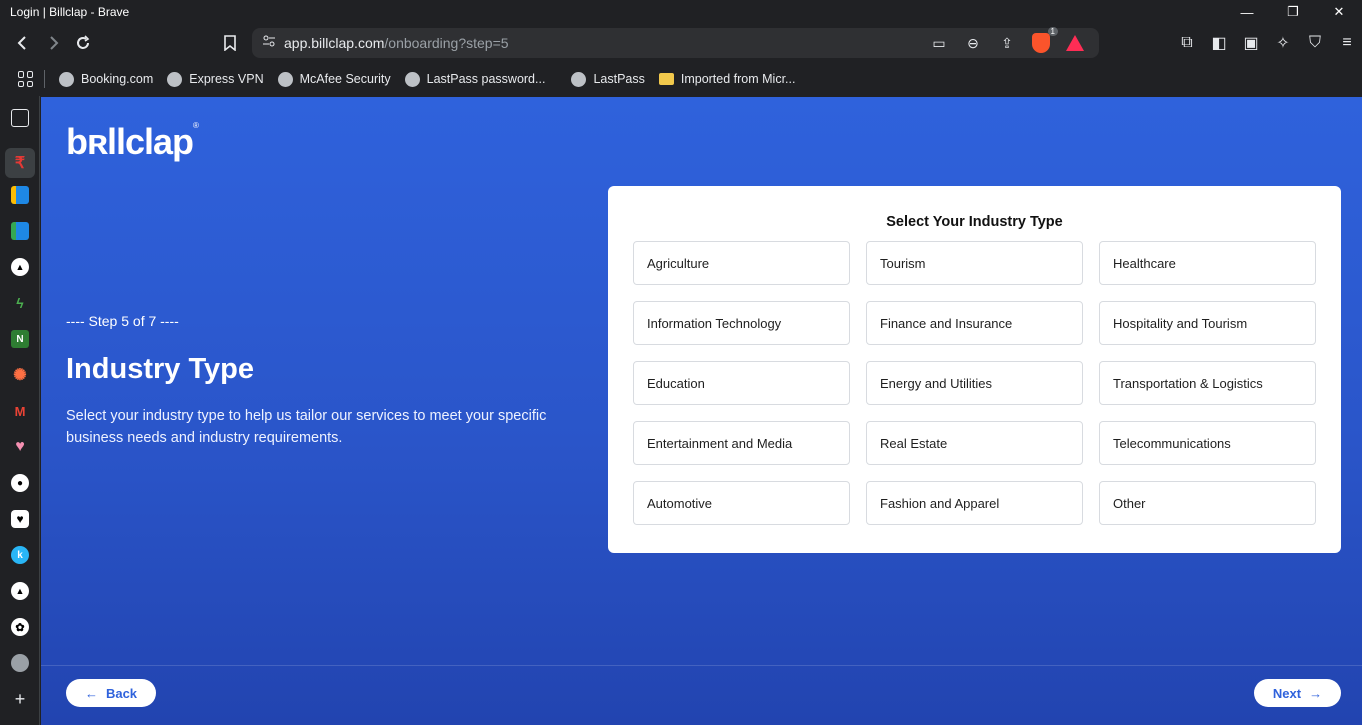 The image size is (1362, 725). What do you see at coordinates (741, 503) in the screenshot?
I see `option-automotive: Automotive` at bounding box center [741, 503].